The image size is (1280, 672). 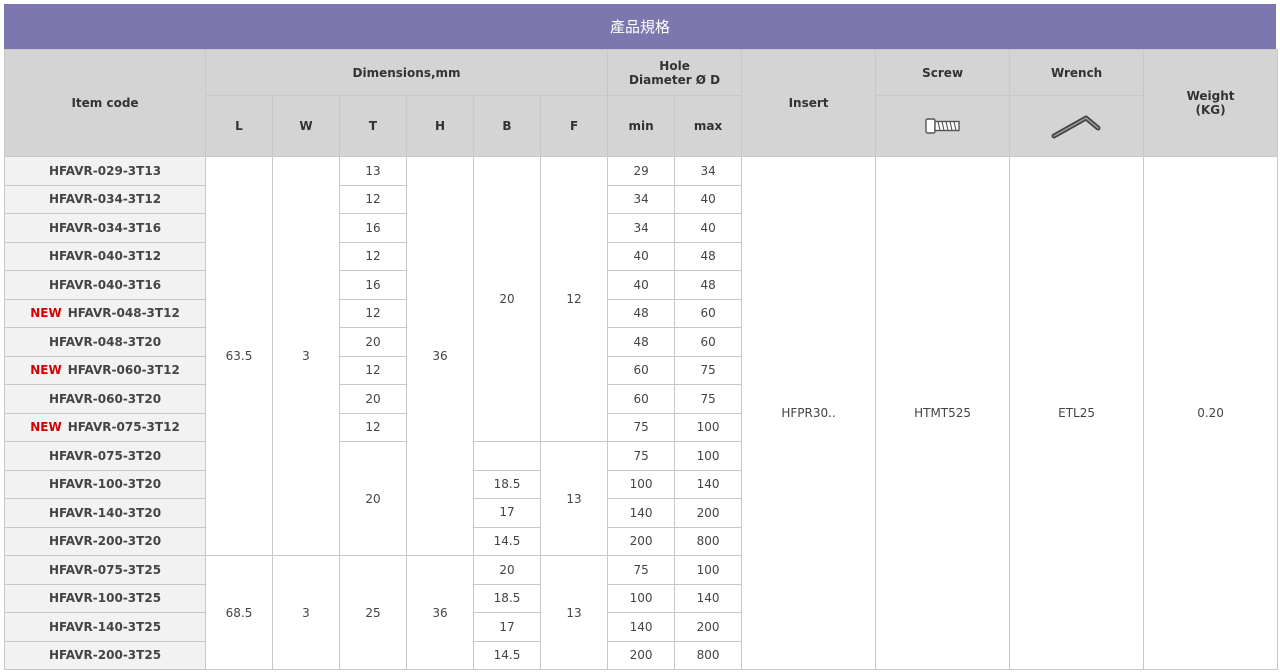 I want to click on cell-L: 63.5, so click(x=239, y=356).